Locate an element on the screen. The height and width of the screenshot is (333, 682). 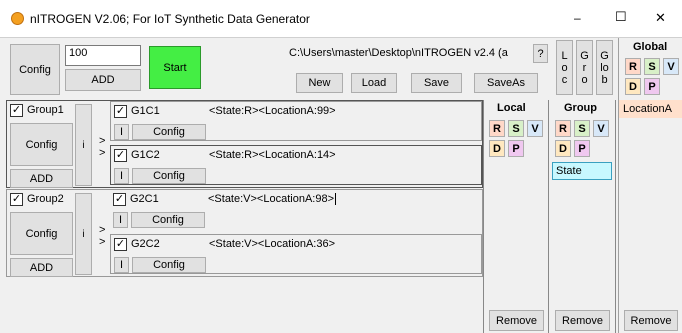
child-value: <State:R><LocationA:14> is located at coordinates (272, 155).